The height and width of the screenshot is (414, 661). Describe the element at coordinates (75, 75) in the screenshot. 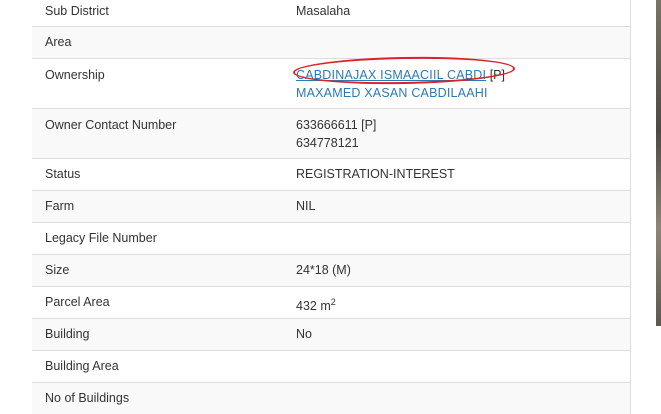

I see `row-label: Ownership` at that location.